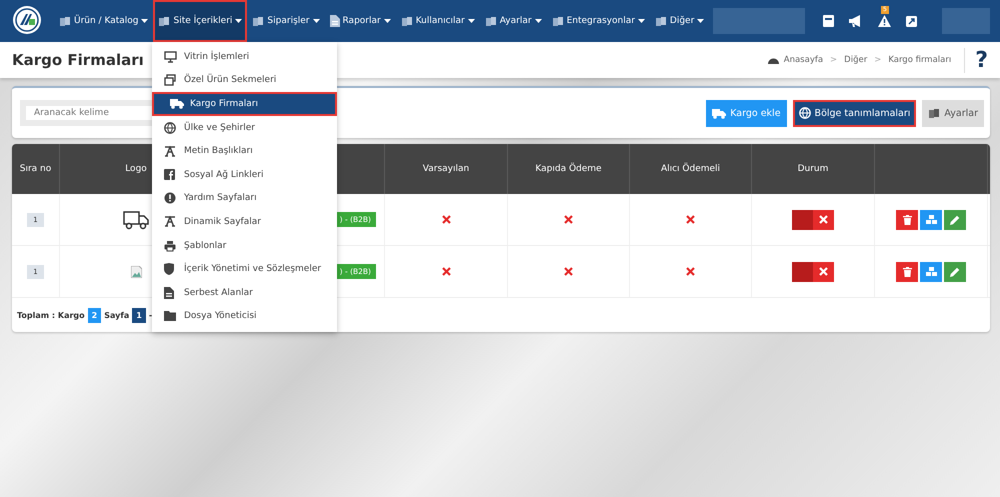 This screenshot has height=497, width=1000. What do you see at coordinates (446, 169) in the screenshot?
I see `column-header: Varsayılan` at bounding box center [446, 169].